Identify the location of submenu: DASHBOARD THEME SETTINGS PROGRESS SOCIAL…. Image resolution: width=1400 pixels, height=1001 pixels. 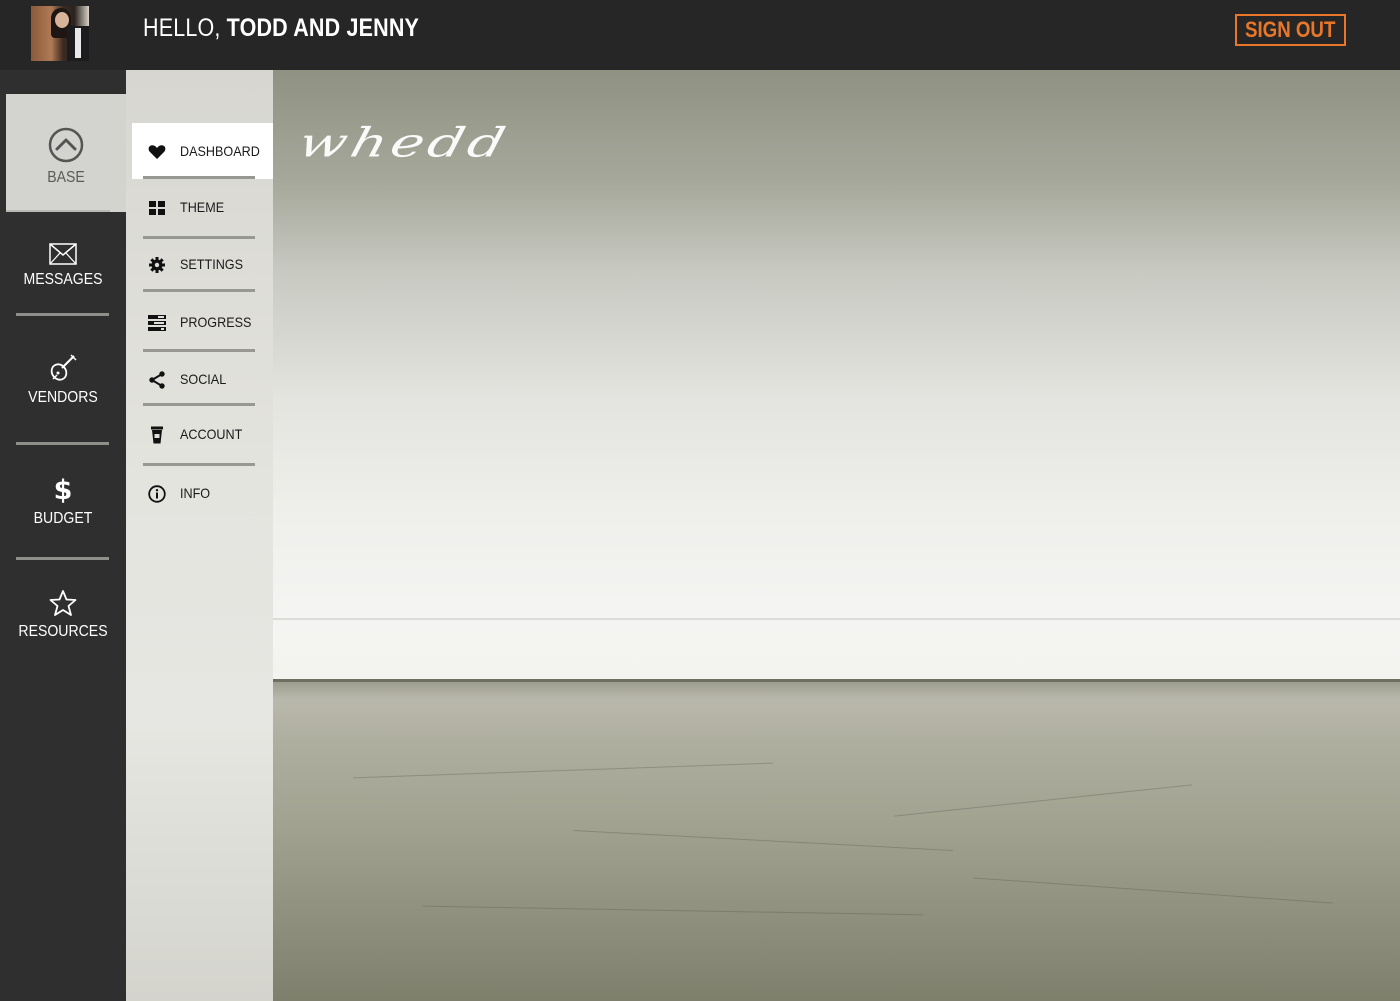
(206, 535).